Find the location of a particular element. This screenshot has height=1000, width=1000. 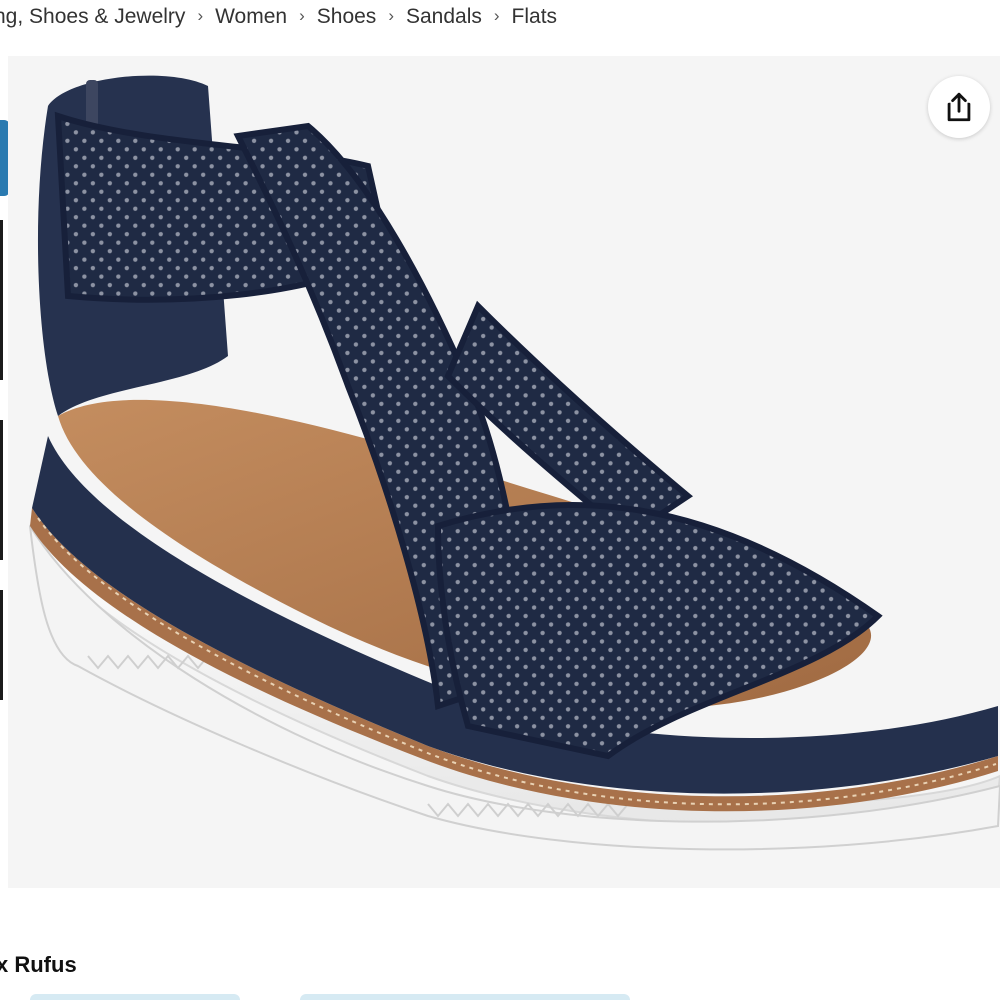

brand-name: x Rufus is located at coordinates (38, 965).